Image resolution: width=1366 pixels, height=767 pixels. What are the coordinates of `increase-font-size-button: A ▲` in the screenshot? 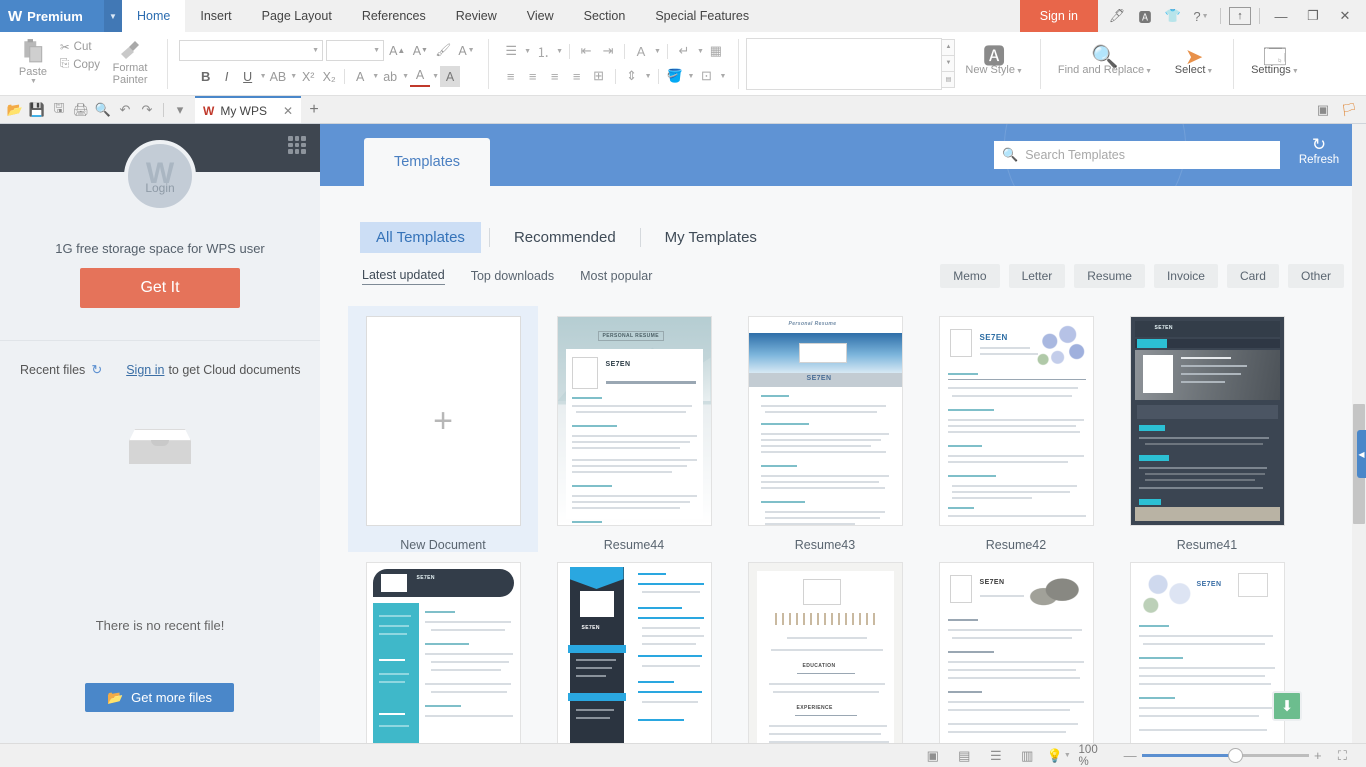 It's located at (397, 50).